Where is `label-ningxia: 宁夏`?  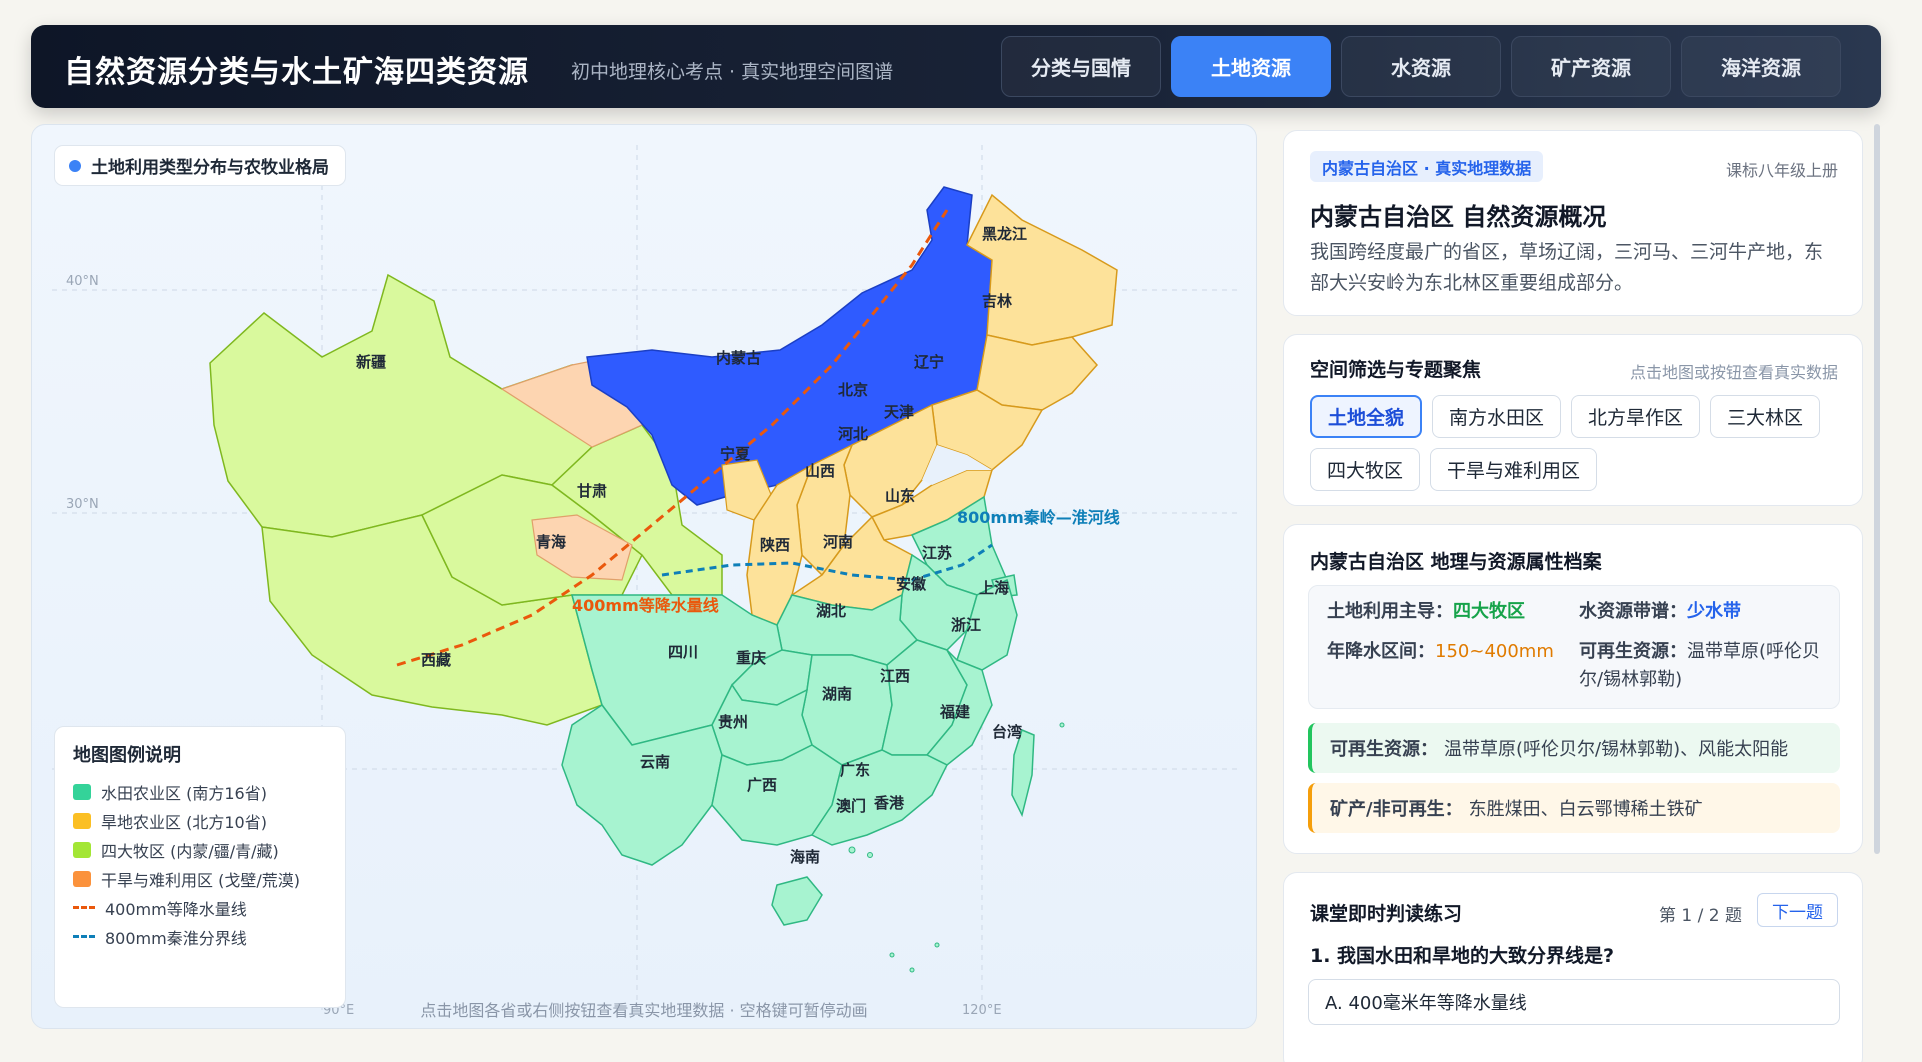
label-ningxia: 宁夏 is located at coordinates (735, 454).